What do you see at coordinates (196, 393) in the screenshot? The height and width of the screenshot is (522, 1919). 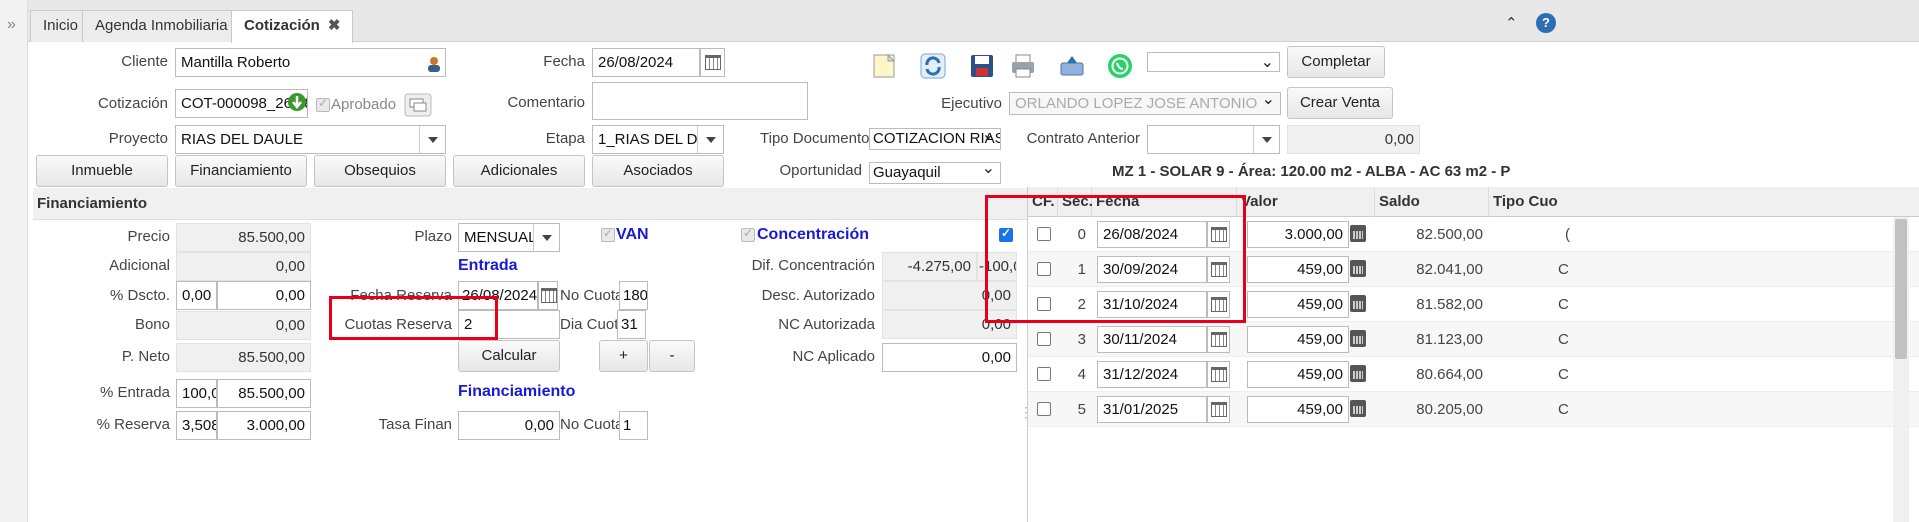 I see `entrada-pct-field: 100,0` at bounding box center [196, 393].